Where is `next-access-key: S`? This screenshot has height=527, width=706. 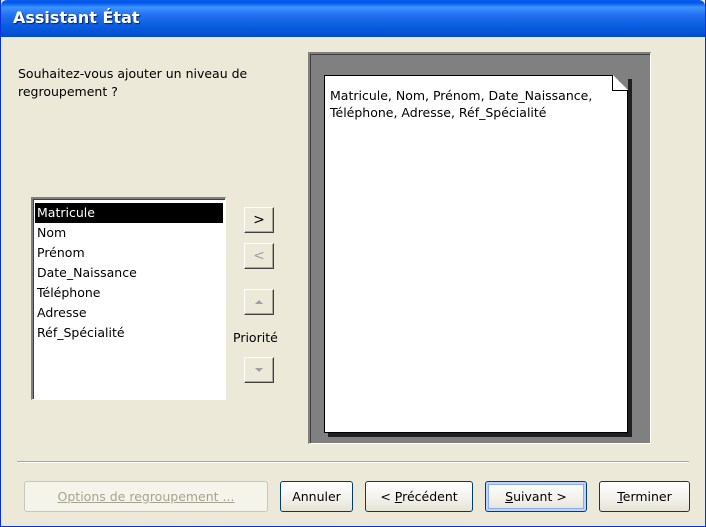
next-access-key: S is located at coordinates (509, 496).